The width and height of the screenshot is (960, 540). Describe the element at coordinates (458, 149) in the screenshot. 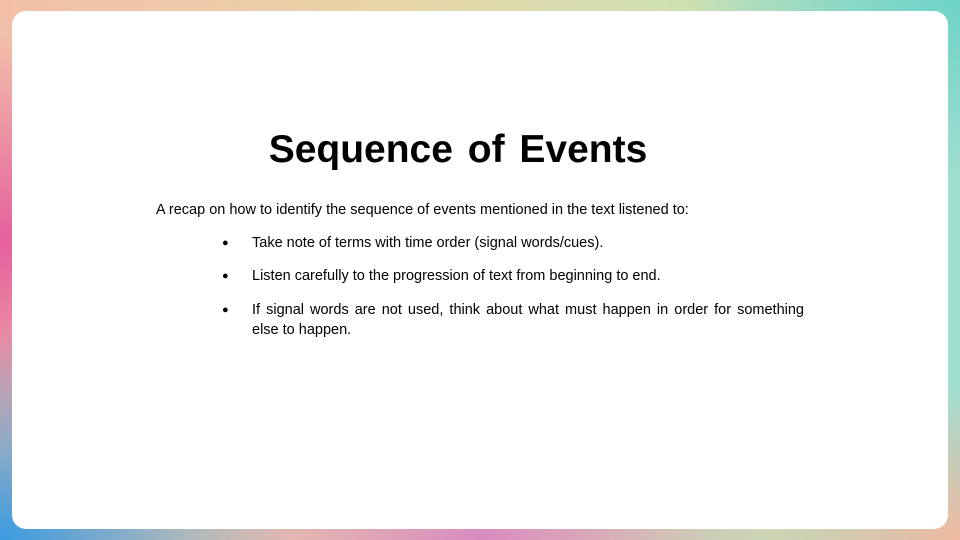

I see `slide-title: Sequence of Events` at that location.